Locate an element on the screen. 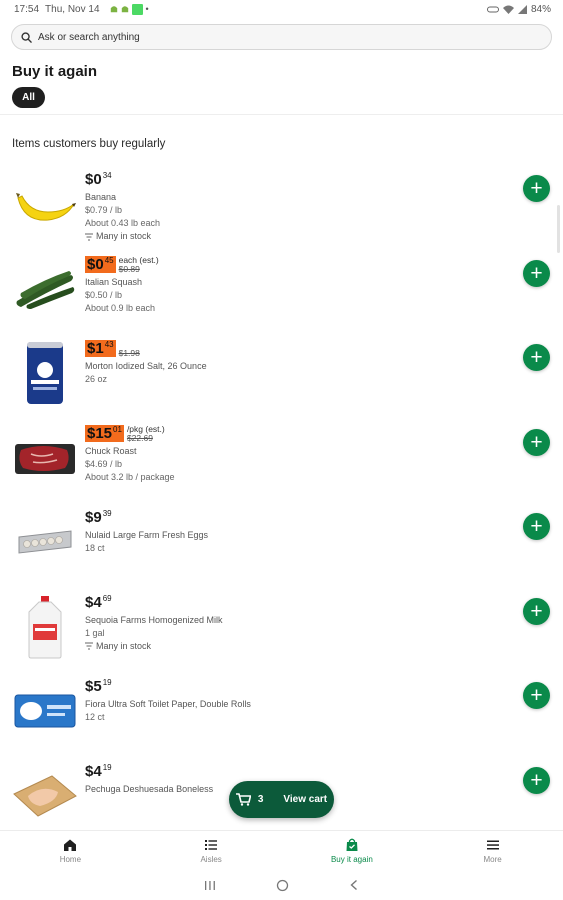 This screenshot has width=563, height=900. bottom-nav: Home Aisles Buy it again More is located at coordinates (281, 850).